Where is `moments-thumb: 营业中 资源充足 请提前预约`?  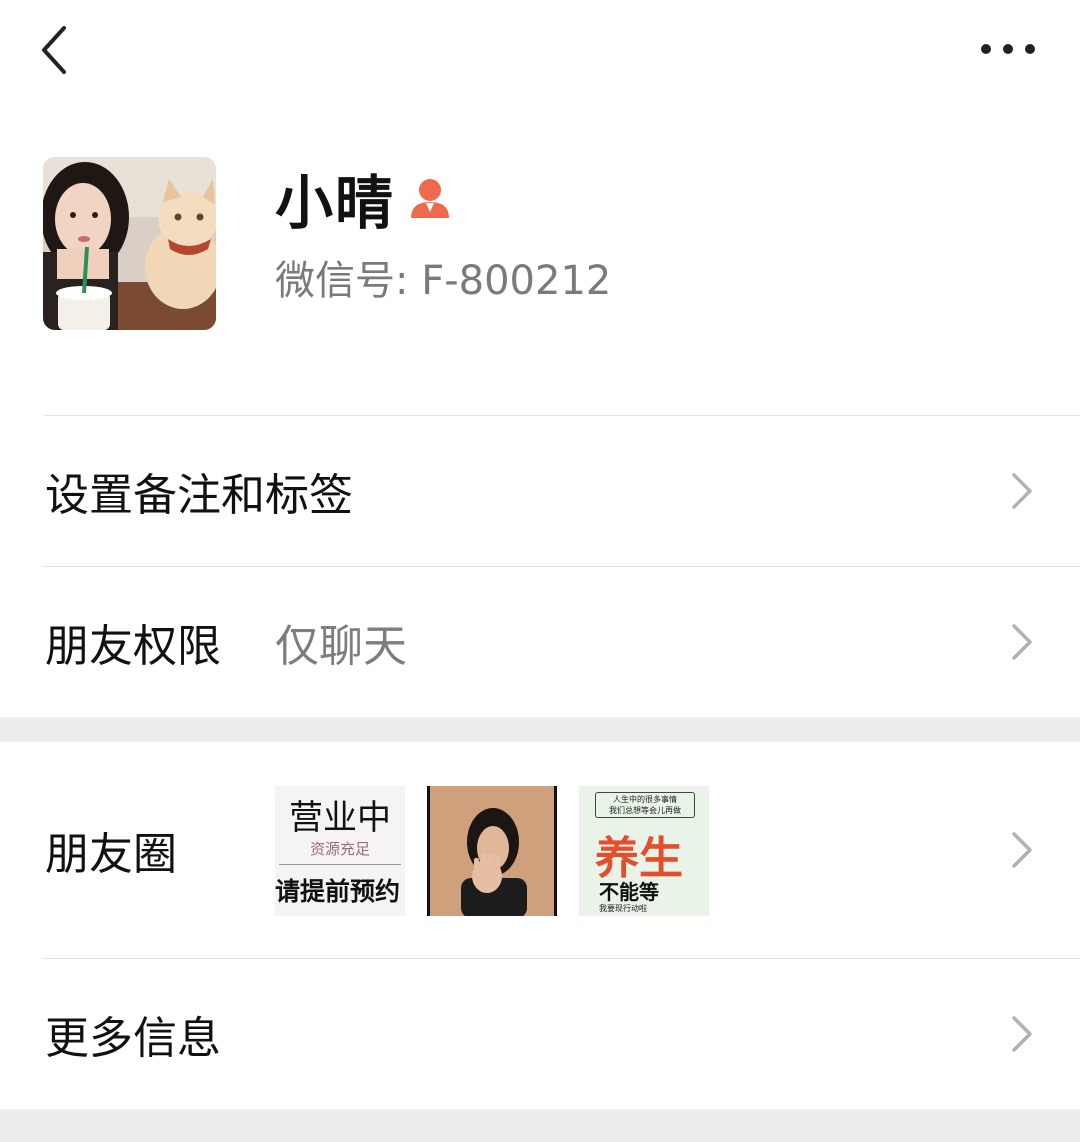 moments-thumb: 营业中 资源充足 请提前预约 is located at coordinates (340, 851).